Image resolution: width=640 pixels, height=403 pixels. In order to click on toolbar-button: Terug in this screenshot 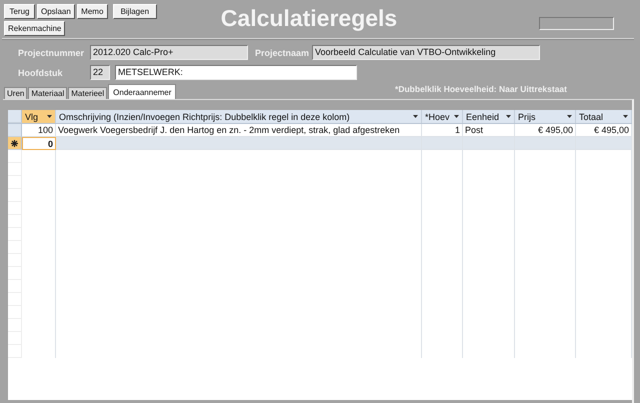, I will do `click(19, 11)`.